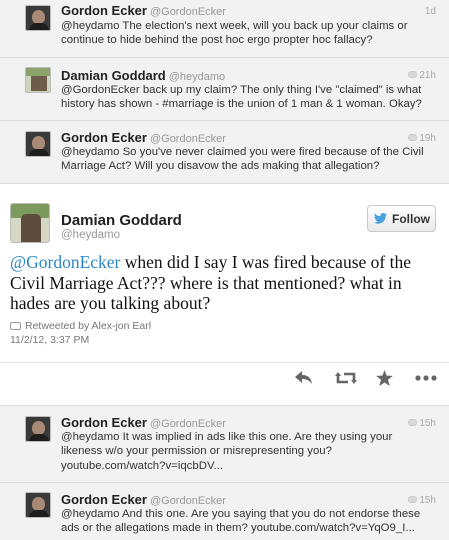 The image size is (449, 540). Describe the element at coordinates (15, 326) in the screenshot. I see `retweet-small-icon` at that location.